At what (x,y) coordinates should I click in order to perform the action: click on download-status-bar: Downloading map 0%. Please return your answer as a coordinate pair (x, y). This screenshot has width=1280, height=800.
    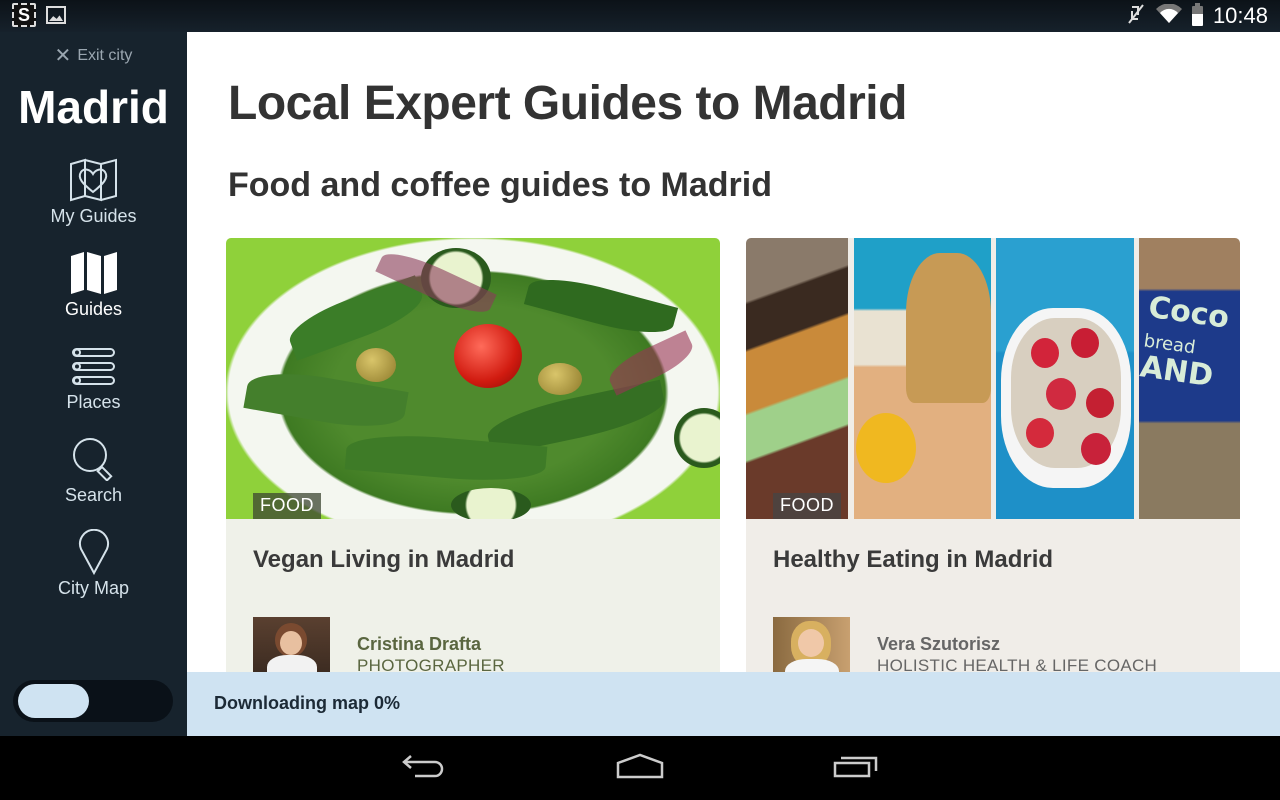
    Looking at the image, I should click on (733, 704).